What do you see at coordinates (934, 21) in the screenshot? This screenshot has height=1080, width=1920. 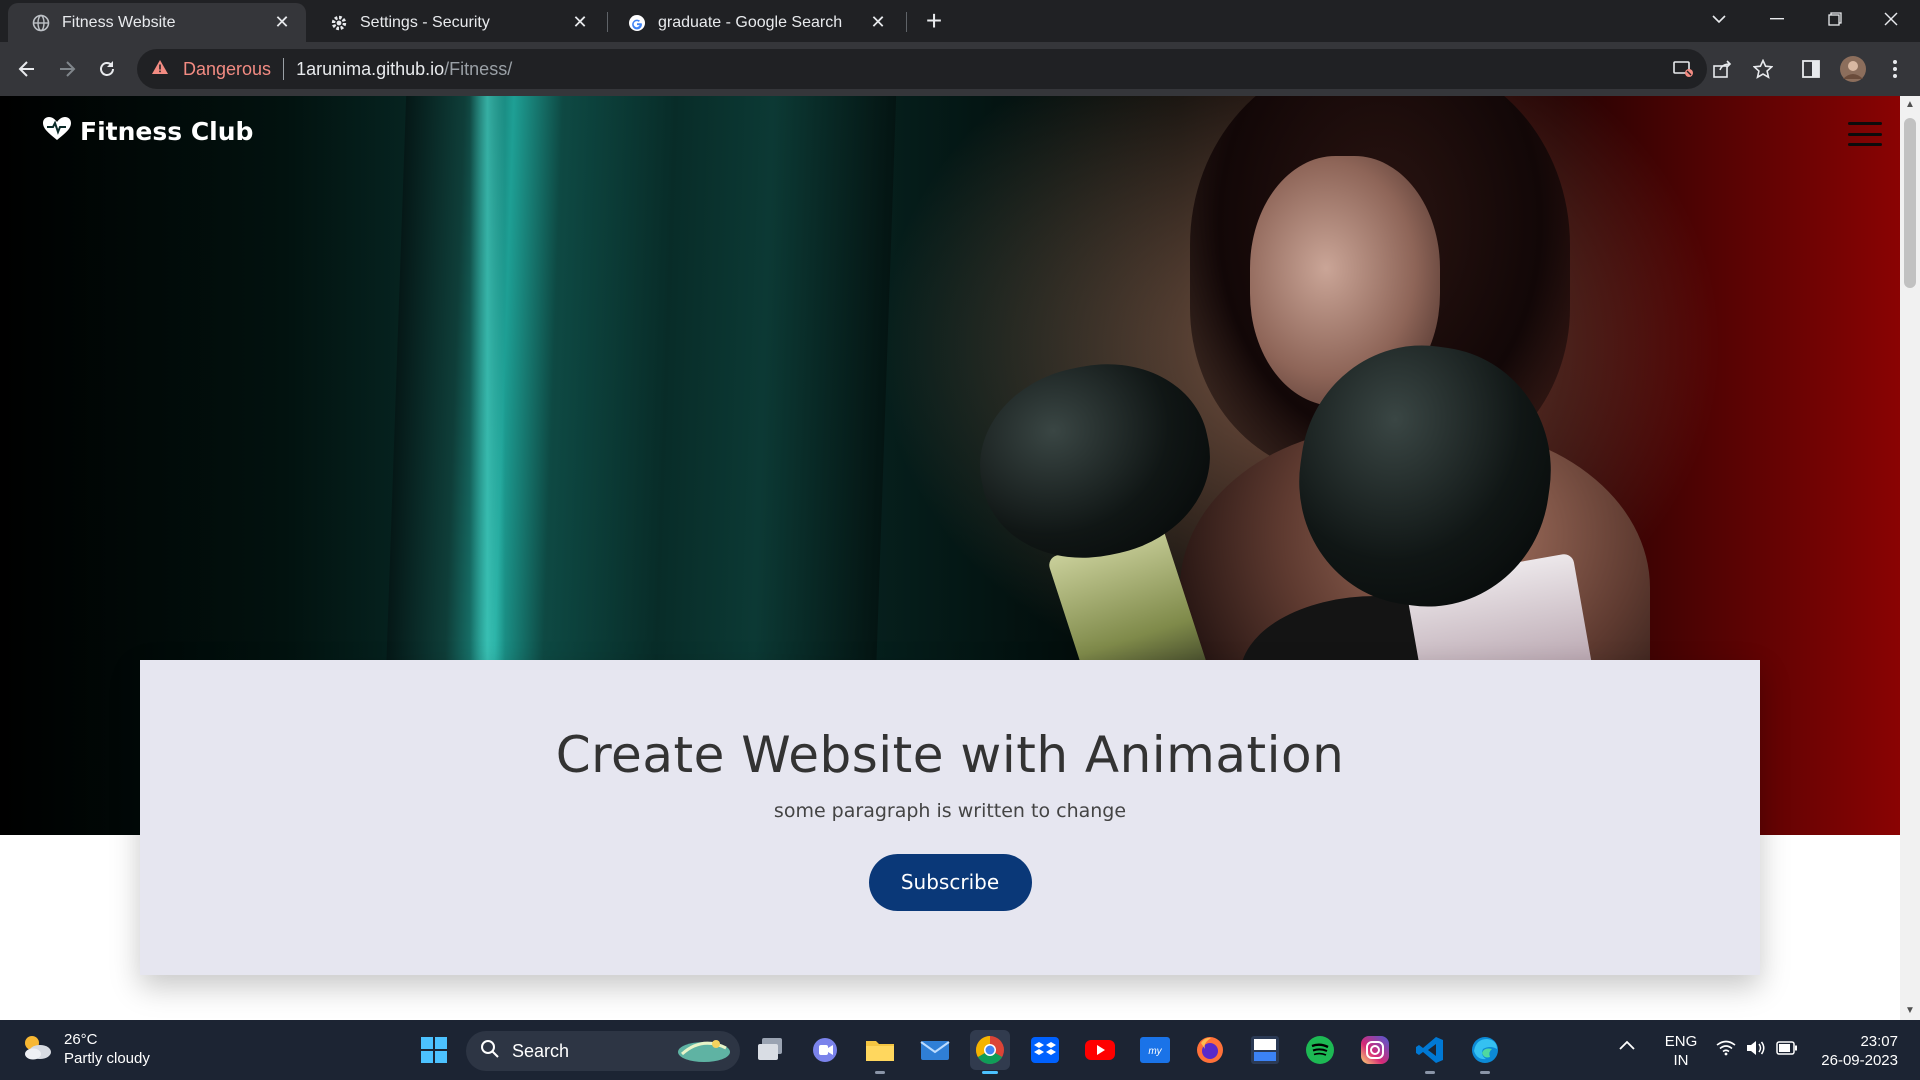 I see `new-tab-button: +` at bounding box center [934, 21].